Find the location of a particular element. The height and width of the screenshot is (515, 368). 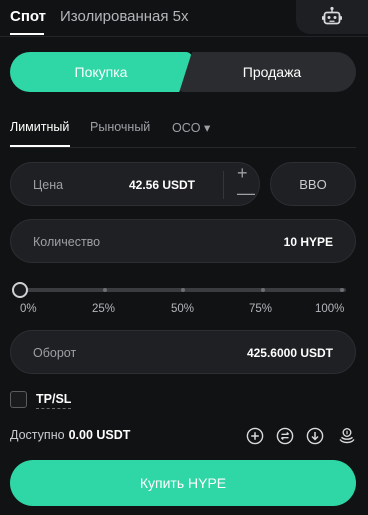

robot-icon is located at coordinates (332, 15).